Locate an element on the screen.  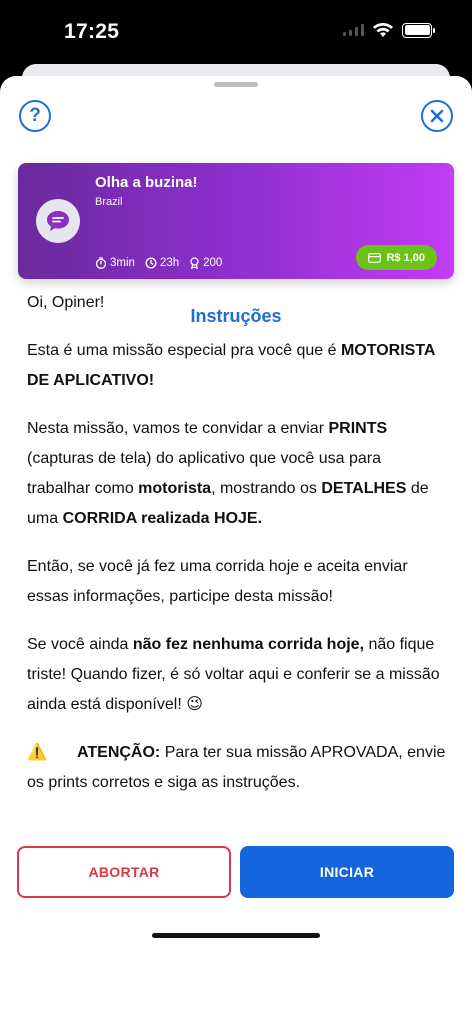
deadline: 23h is located at coordinates (162, 263).